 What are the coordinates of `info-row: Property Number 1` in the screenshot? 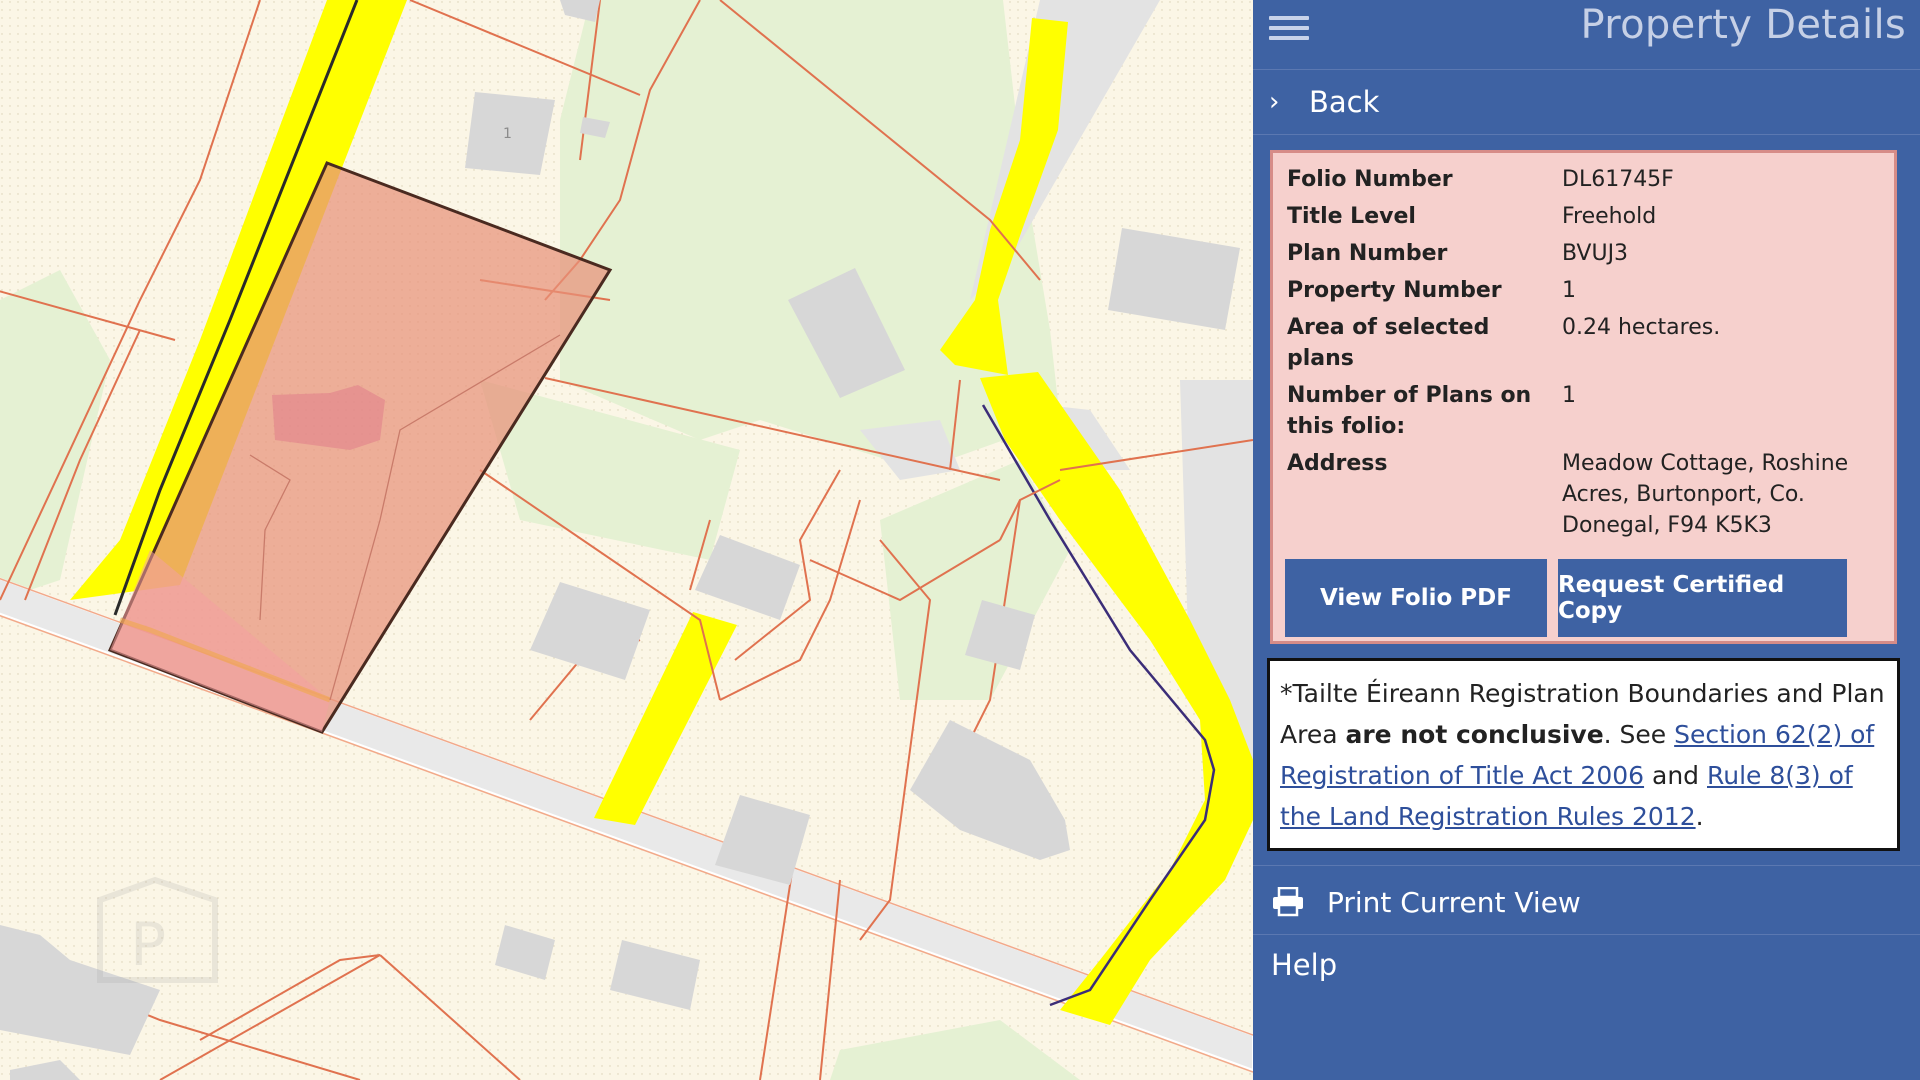 It's located at (1574, 290).